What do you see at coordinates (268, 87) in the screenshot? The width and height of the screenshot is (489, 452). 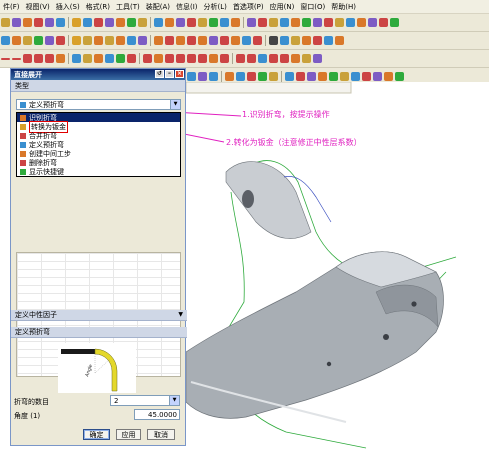 I see `selection-bar` at bounding box center [268, 87].